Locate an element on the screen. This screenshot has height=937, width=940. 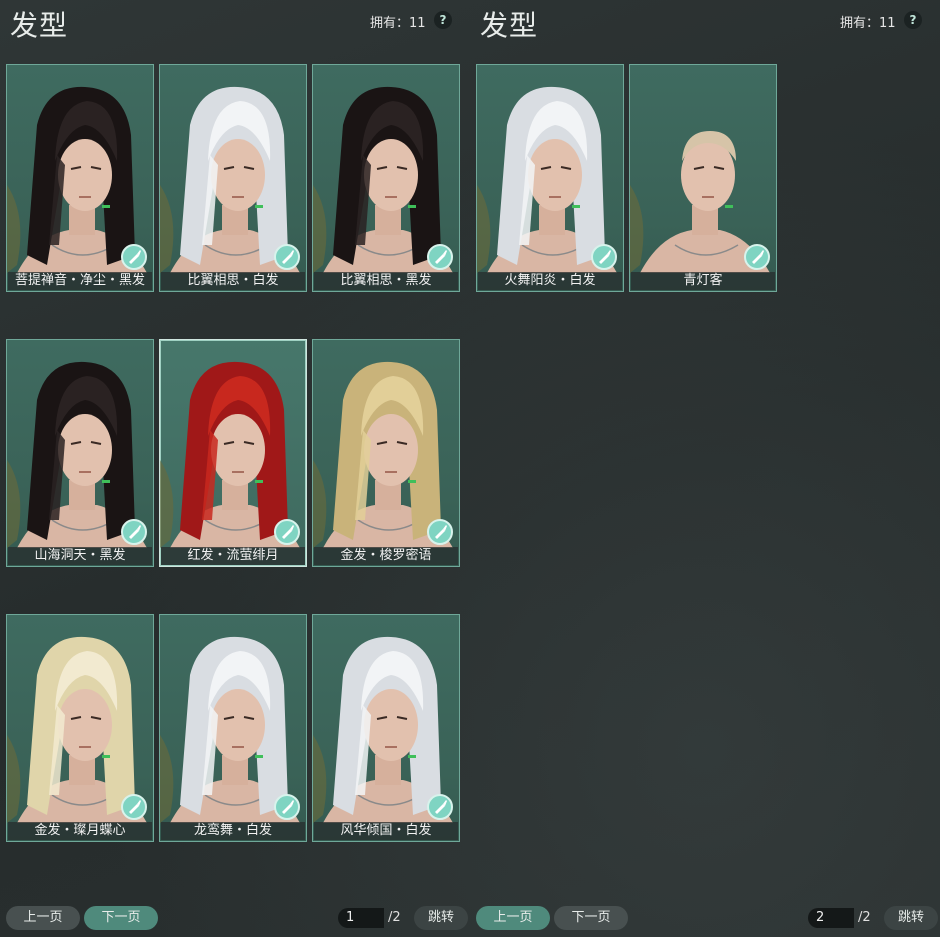
card-label: 金发・梭罗密语 is located at coordinates (386, 556).